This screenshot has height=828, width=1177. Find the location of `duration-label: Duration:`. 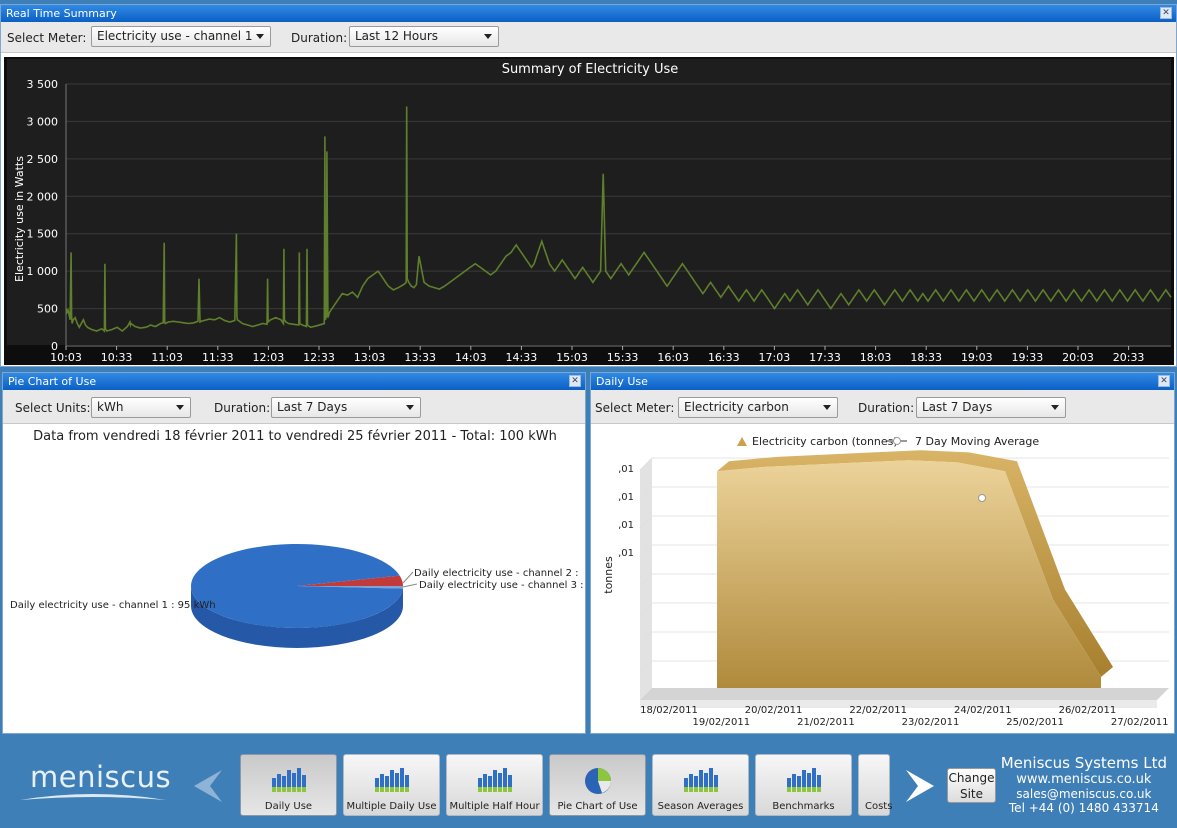

duration-label: Duration: is located at coordinates (319, 38).